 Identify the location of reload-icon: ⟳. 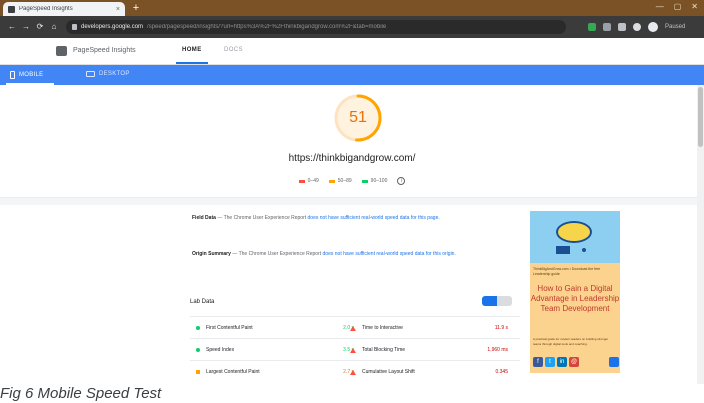
(40, 27).